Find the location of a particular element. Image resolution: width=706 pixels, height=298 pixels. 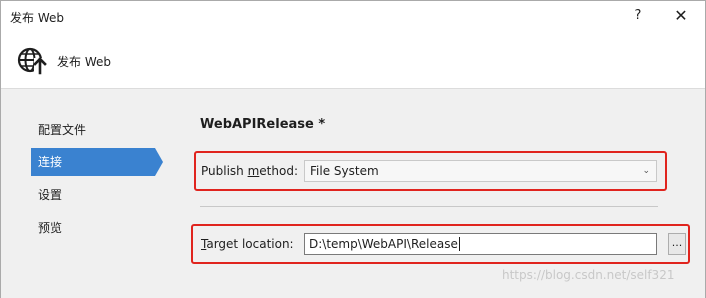

window-title: 发布 Web is located at coordinates (37, 18).